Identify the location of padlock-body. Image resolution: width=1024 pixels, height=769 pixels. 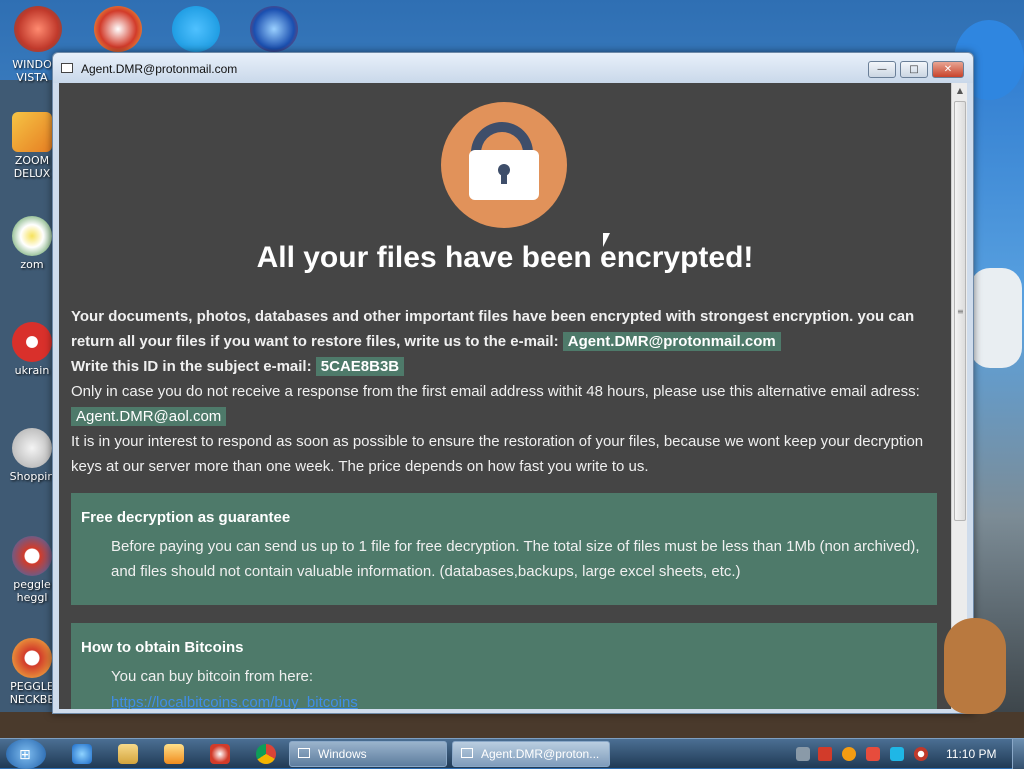
(504, 175).